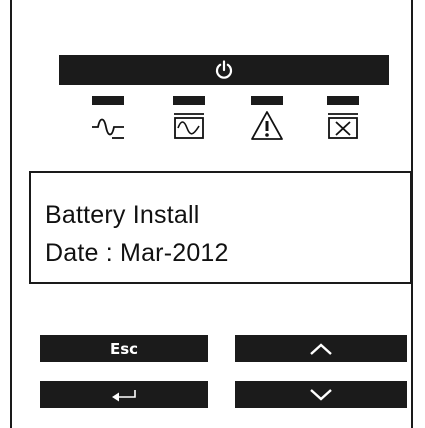  I want to click on ac-line-icon, so click(108, 128).